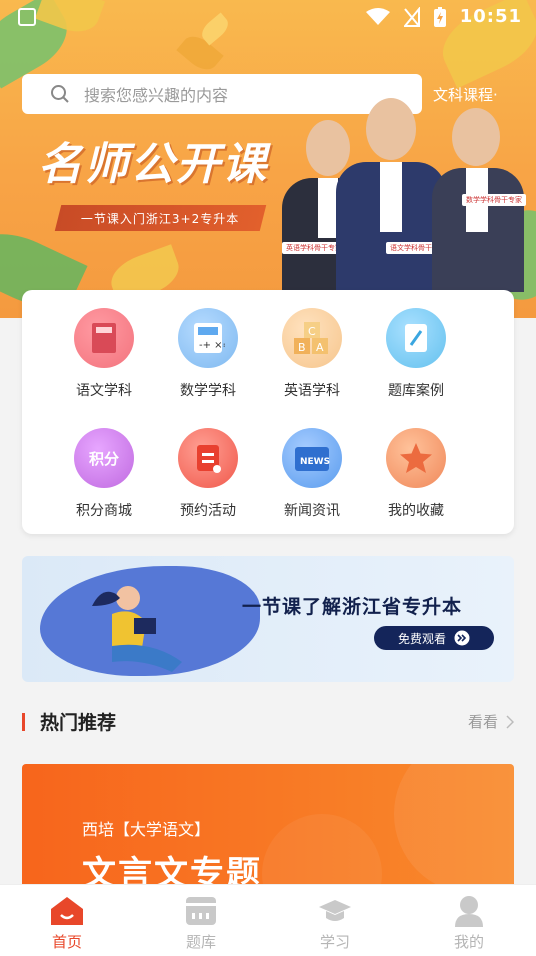  I want to click on menu-item-english: BAC 英语学科, so click(312, 363).